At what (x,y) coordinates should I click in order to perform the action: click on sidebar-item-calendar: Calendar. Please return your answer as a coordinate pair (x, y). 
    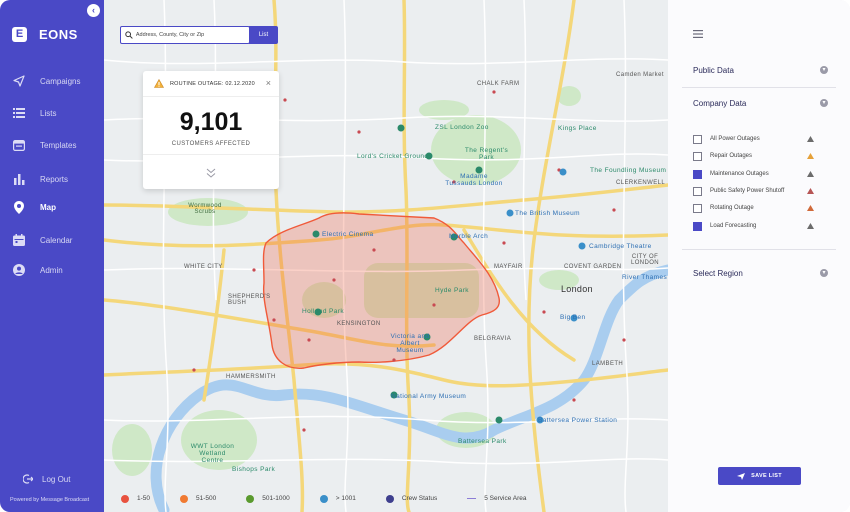
    Looking at the image, I should click on (52, 240).